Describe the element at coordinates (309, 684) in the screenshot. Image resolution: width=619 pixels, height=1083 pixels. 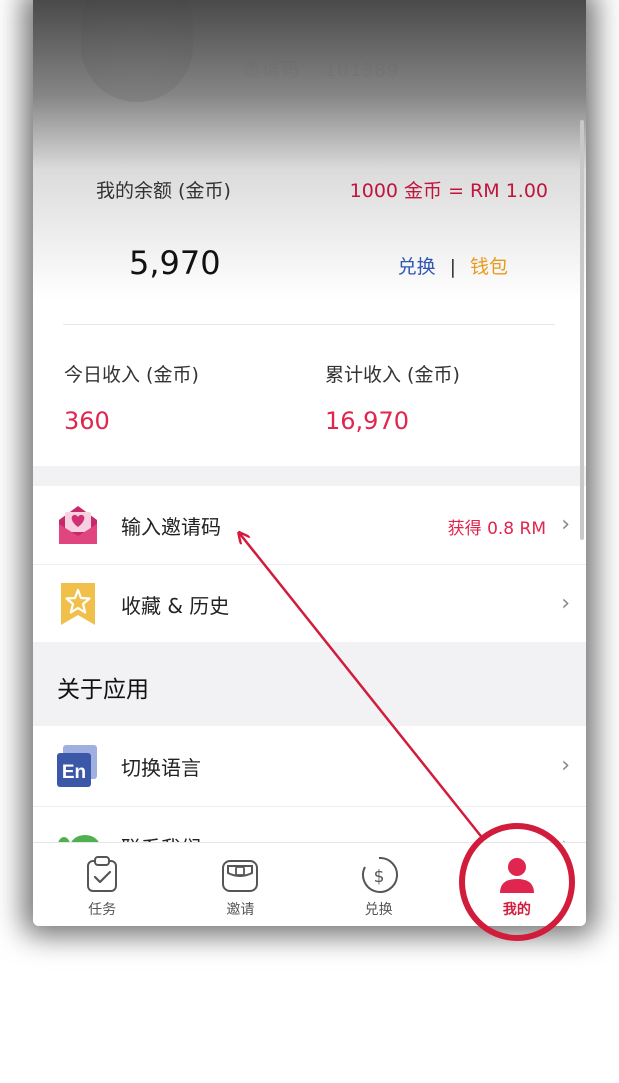
I see `section-about-header: 关于应用` at that location.